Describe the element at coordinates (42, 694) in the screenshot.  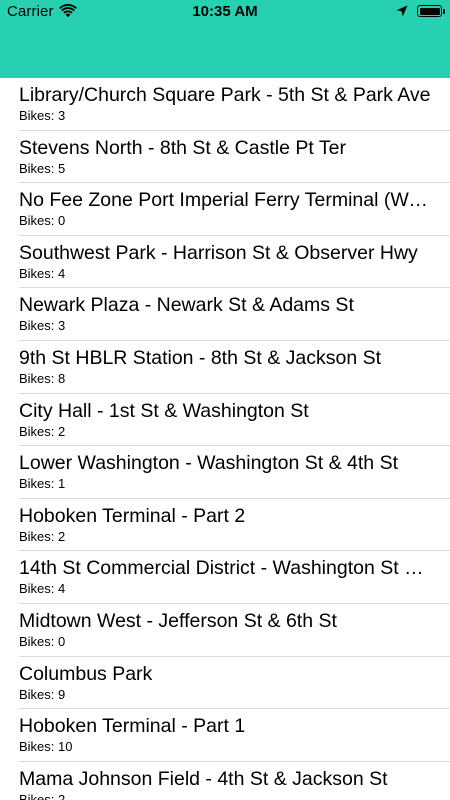
I see `bike-count: Bikes: 9` at that location.